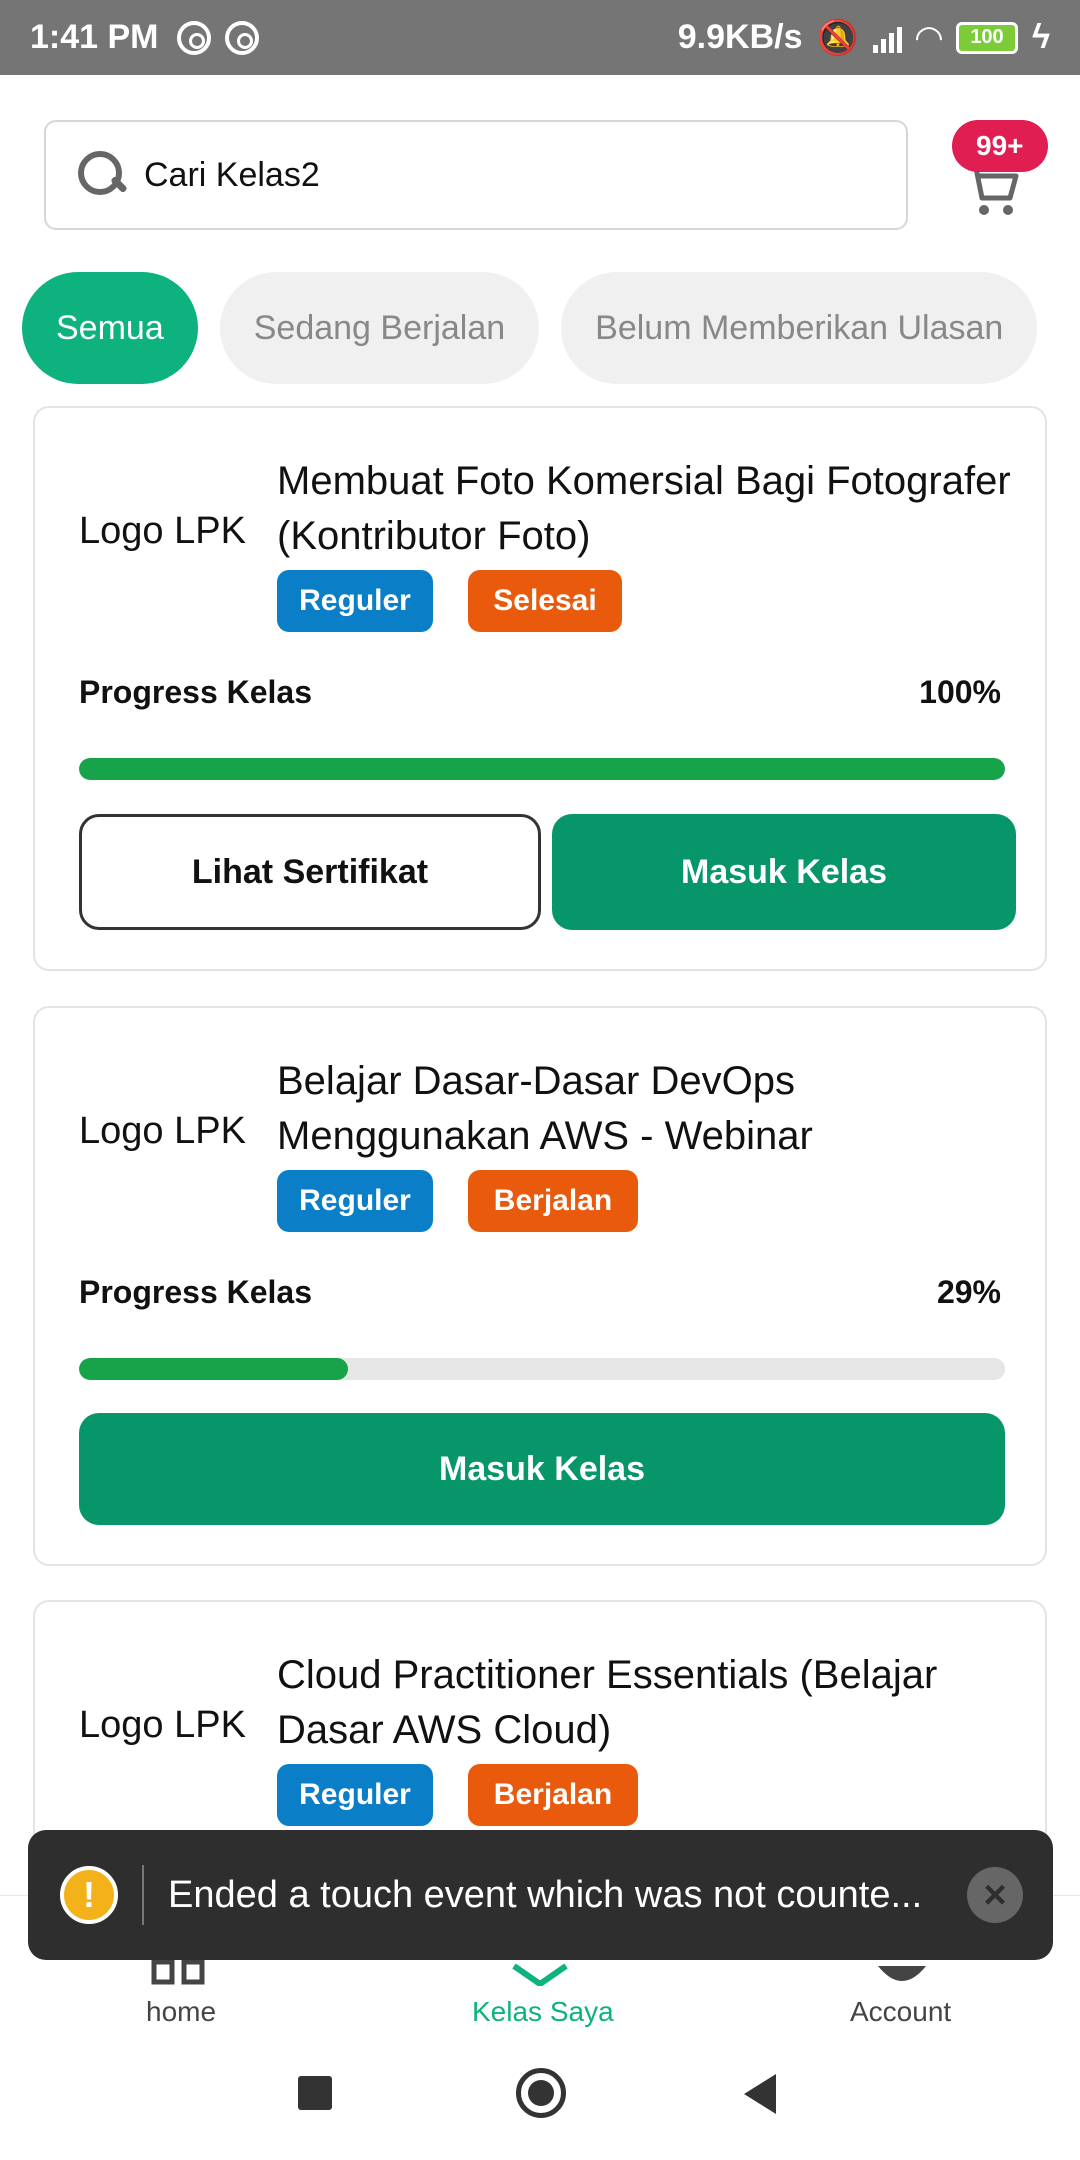 This screenshot has width=1080, height=2160. I want to click on nav-account-label: Account, so click(901, 2011).